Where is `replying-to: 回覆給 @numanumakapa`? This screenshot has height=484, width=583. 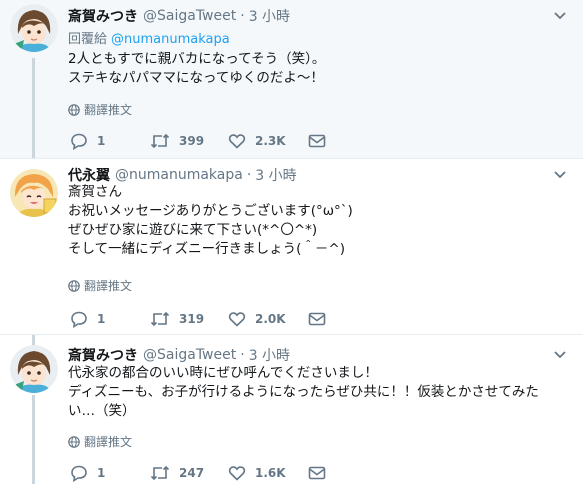
replying-to: 回覆給 @numanumakapa is located at coordinates (149, 37).